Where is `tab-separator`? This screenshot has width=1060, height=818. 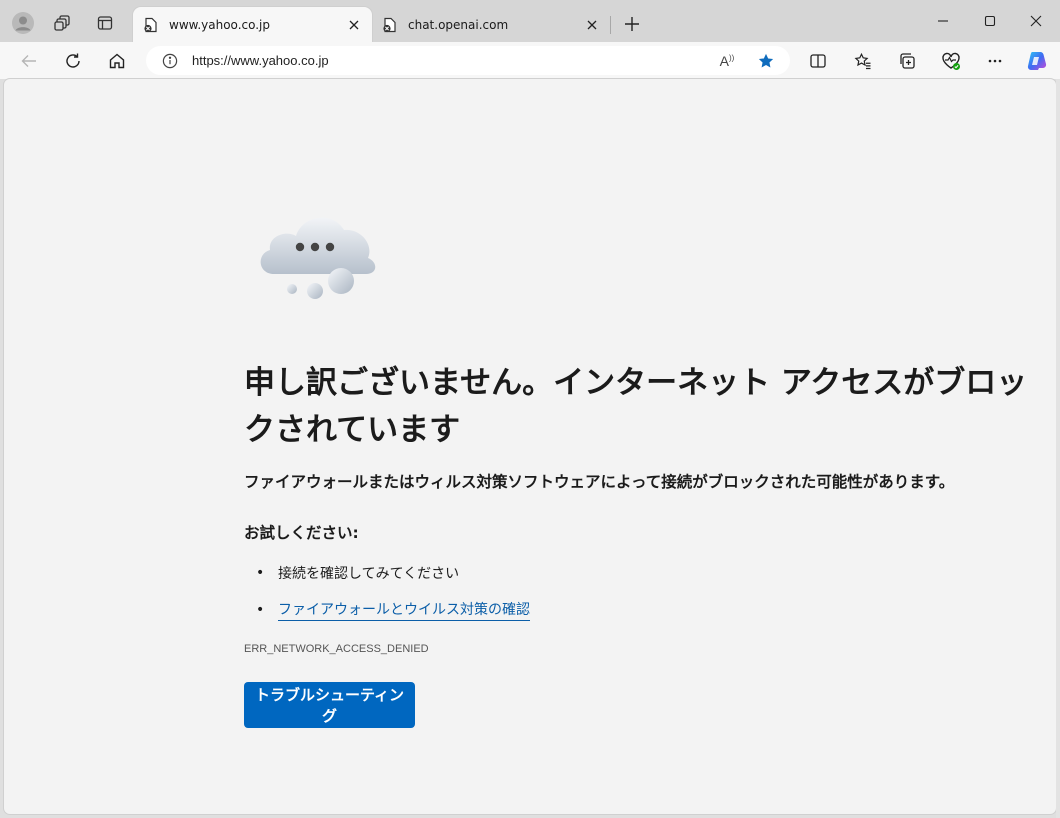
tab-separator is located at coordinates (610, 25).